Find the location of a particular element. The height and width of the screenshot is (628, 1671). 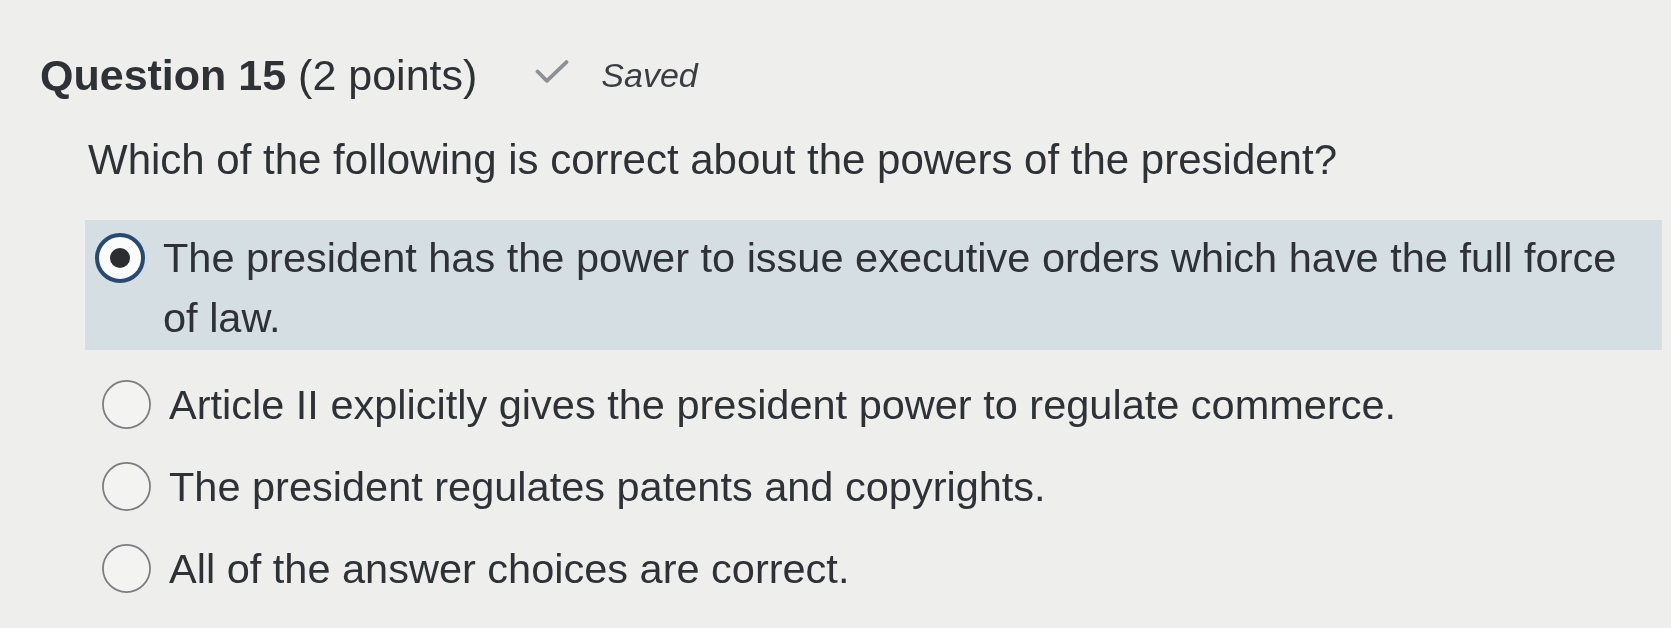

saved-status: Saved is located at coordinates (649, 75).